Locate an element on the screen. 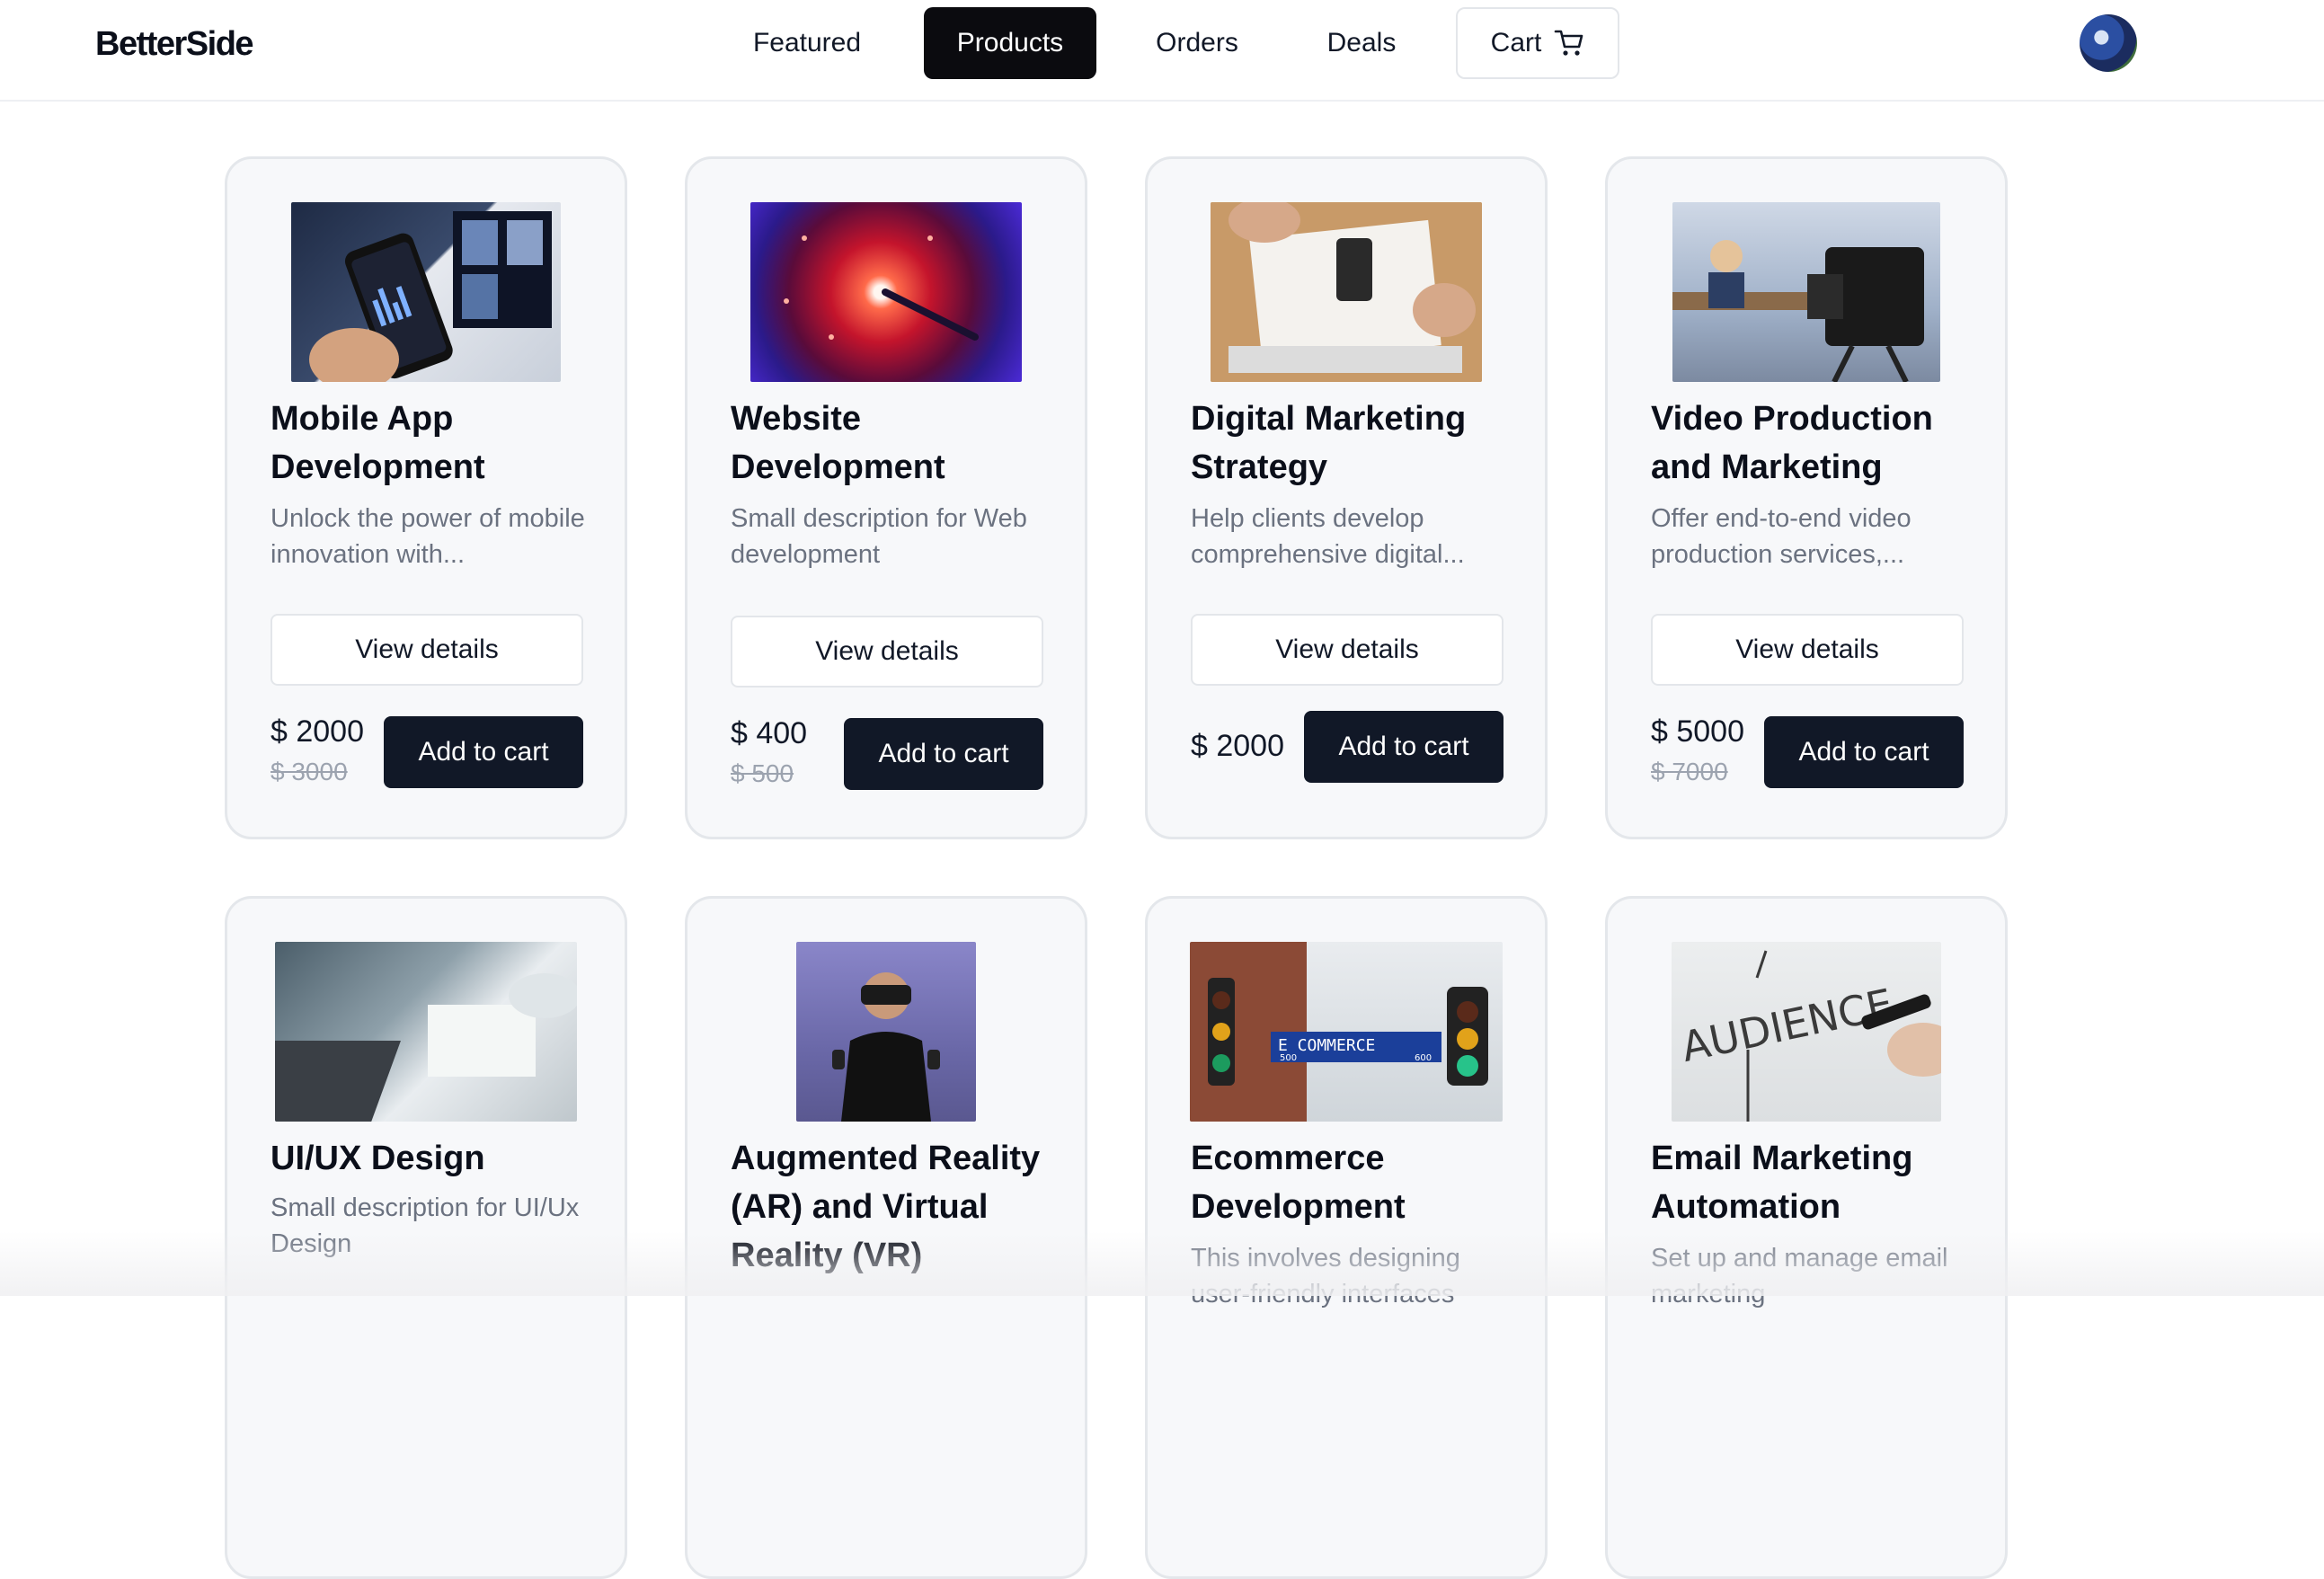  product-title: Email Marketing Automation is located at coordinates (1782, 1183).